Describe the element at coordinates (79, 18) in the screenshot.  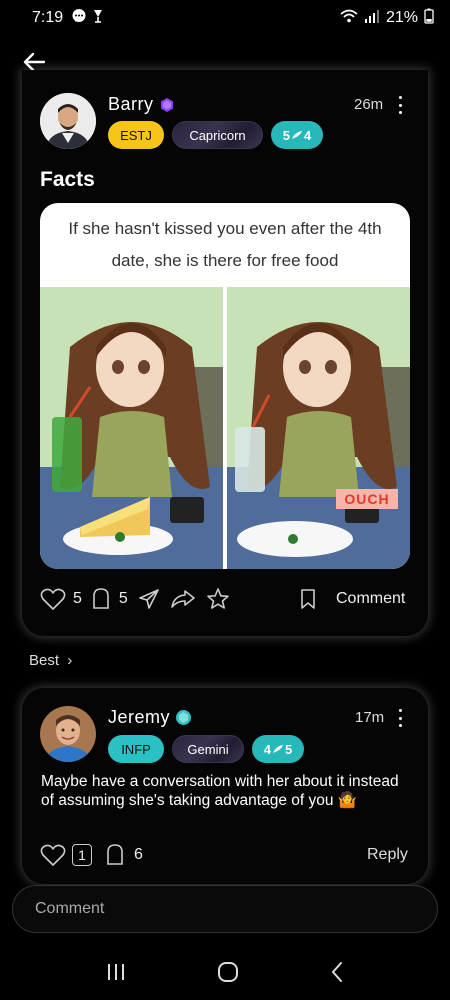
I see `messenger-icon` at that location.